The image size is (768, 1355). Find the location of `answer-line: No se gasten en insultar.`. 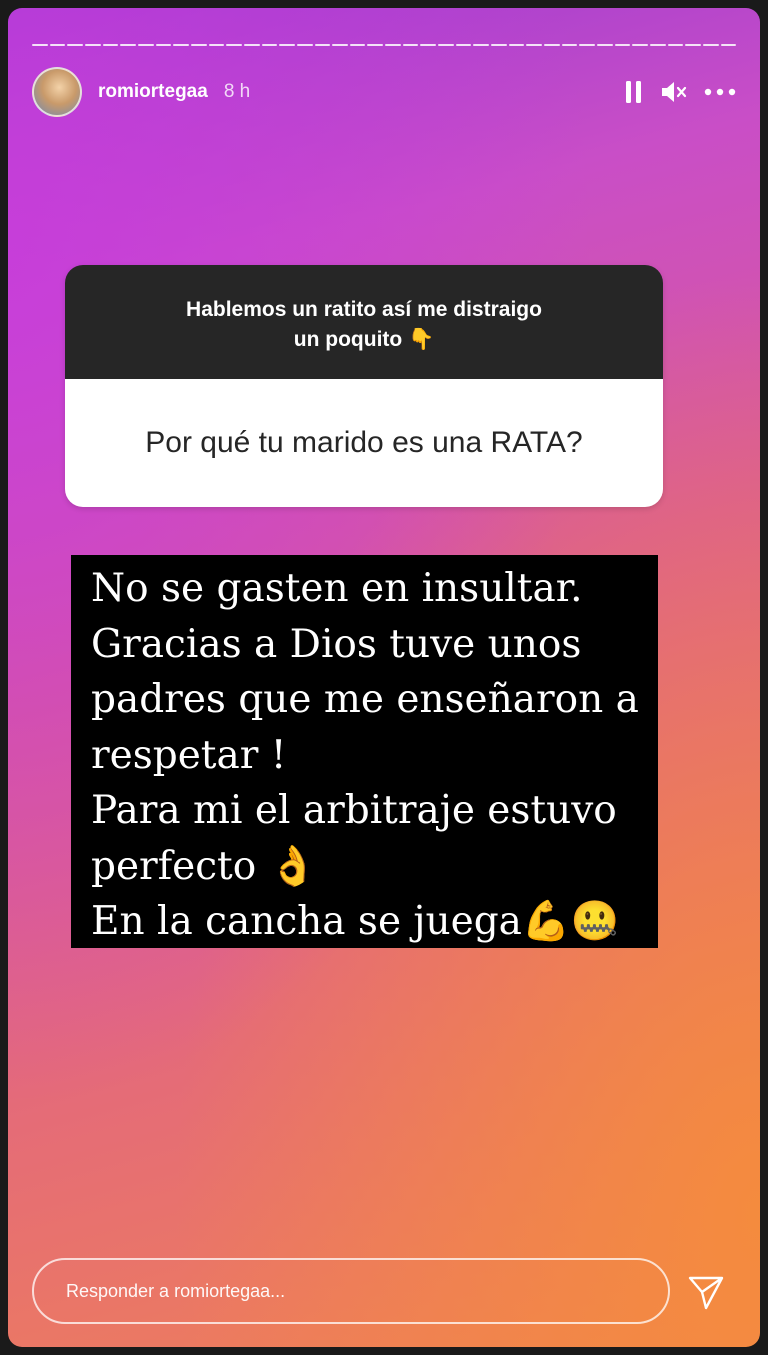

answer-line: No se gasten en insultar. is located at coordinates (337, 588).